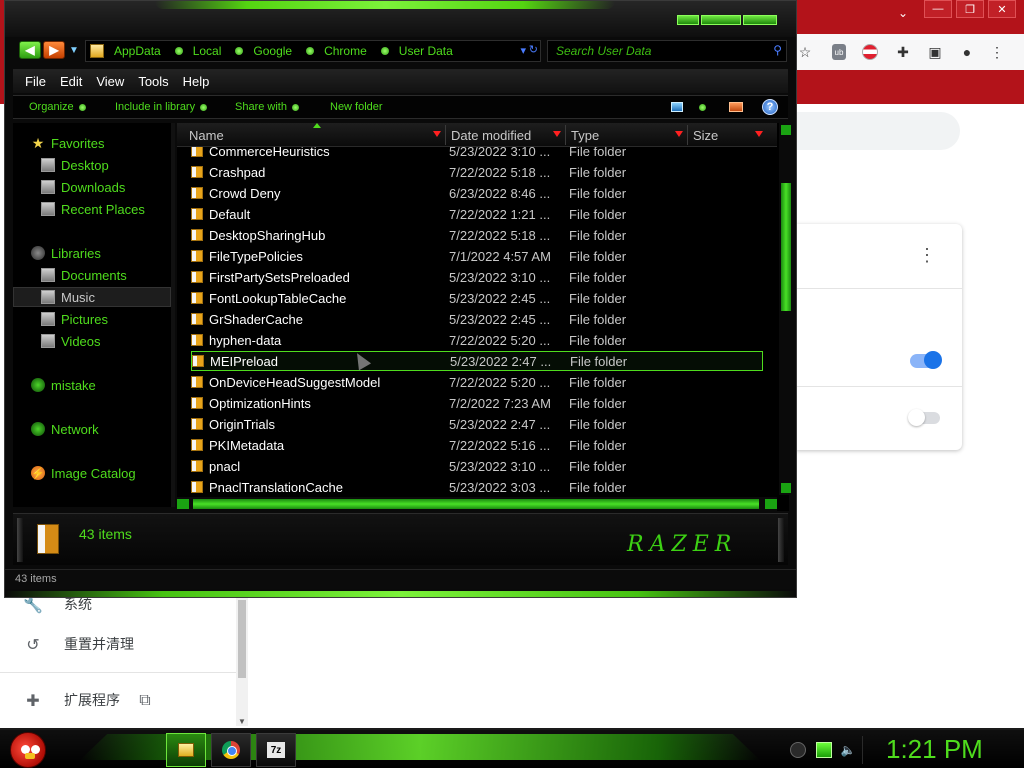 The width and height of the screenshot is (1024, 768). I want to click on minimize-button: —, so click(938, 9).